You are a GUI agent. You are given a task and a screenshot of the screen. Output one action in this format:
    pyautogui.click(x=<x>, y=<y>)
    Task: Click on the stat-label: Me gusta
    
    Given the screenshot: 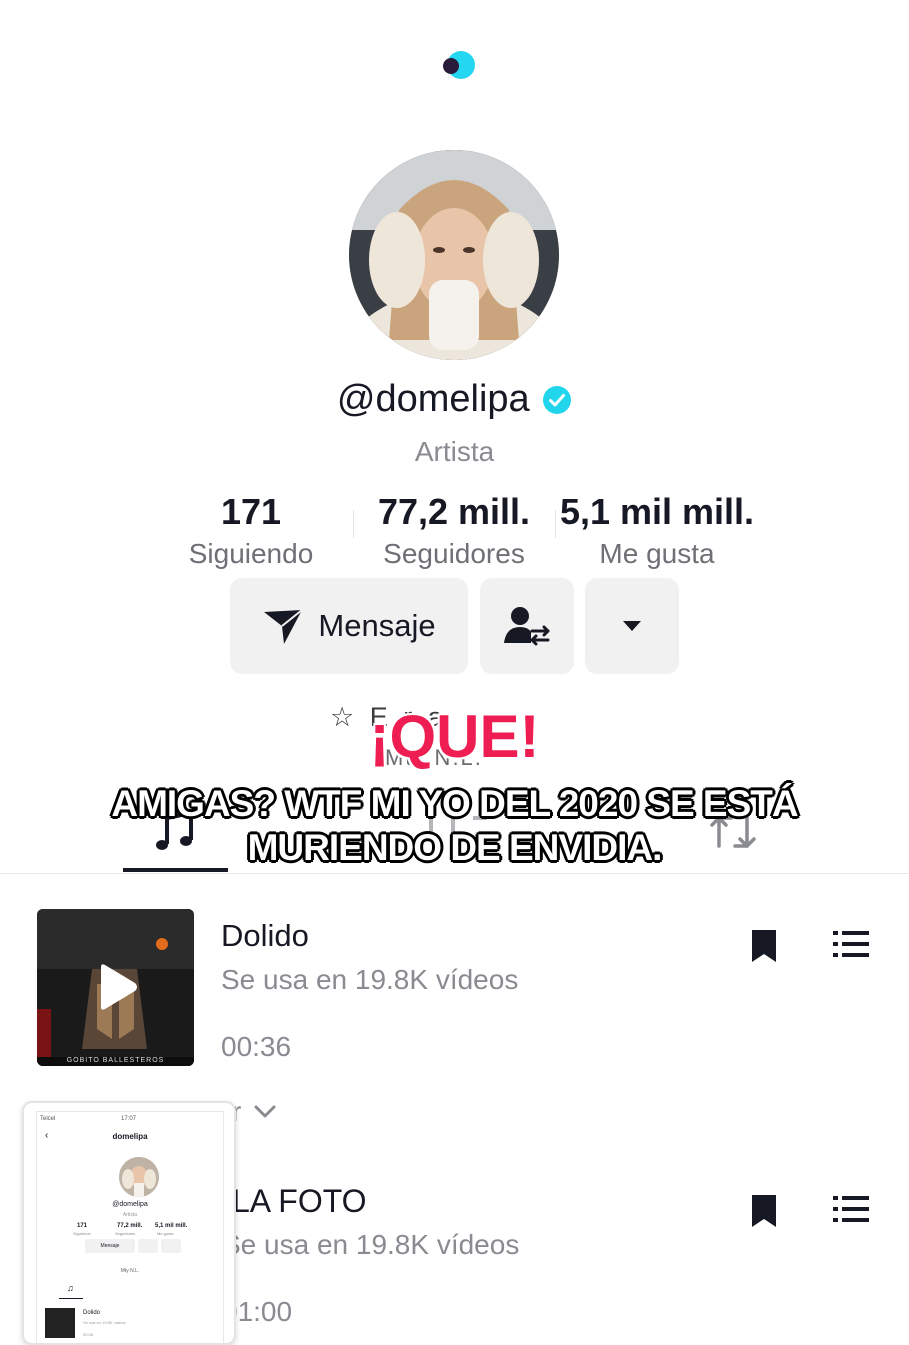 What is the action you would take?
    pyautogui.click(x=657, y=553)
    